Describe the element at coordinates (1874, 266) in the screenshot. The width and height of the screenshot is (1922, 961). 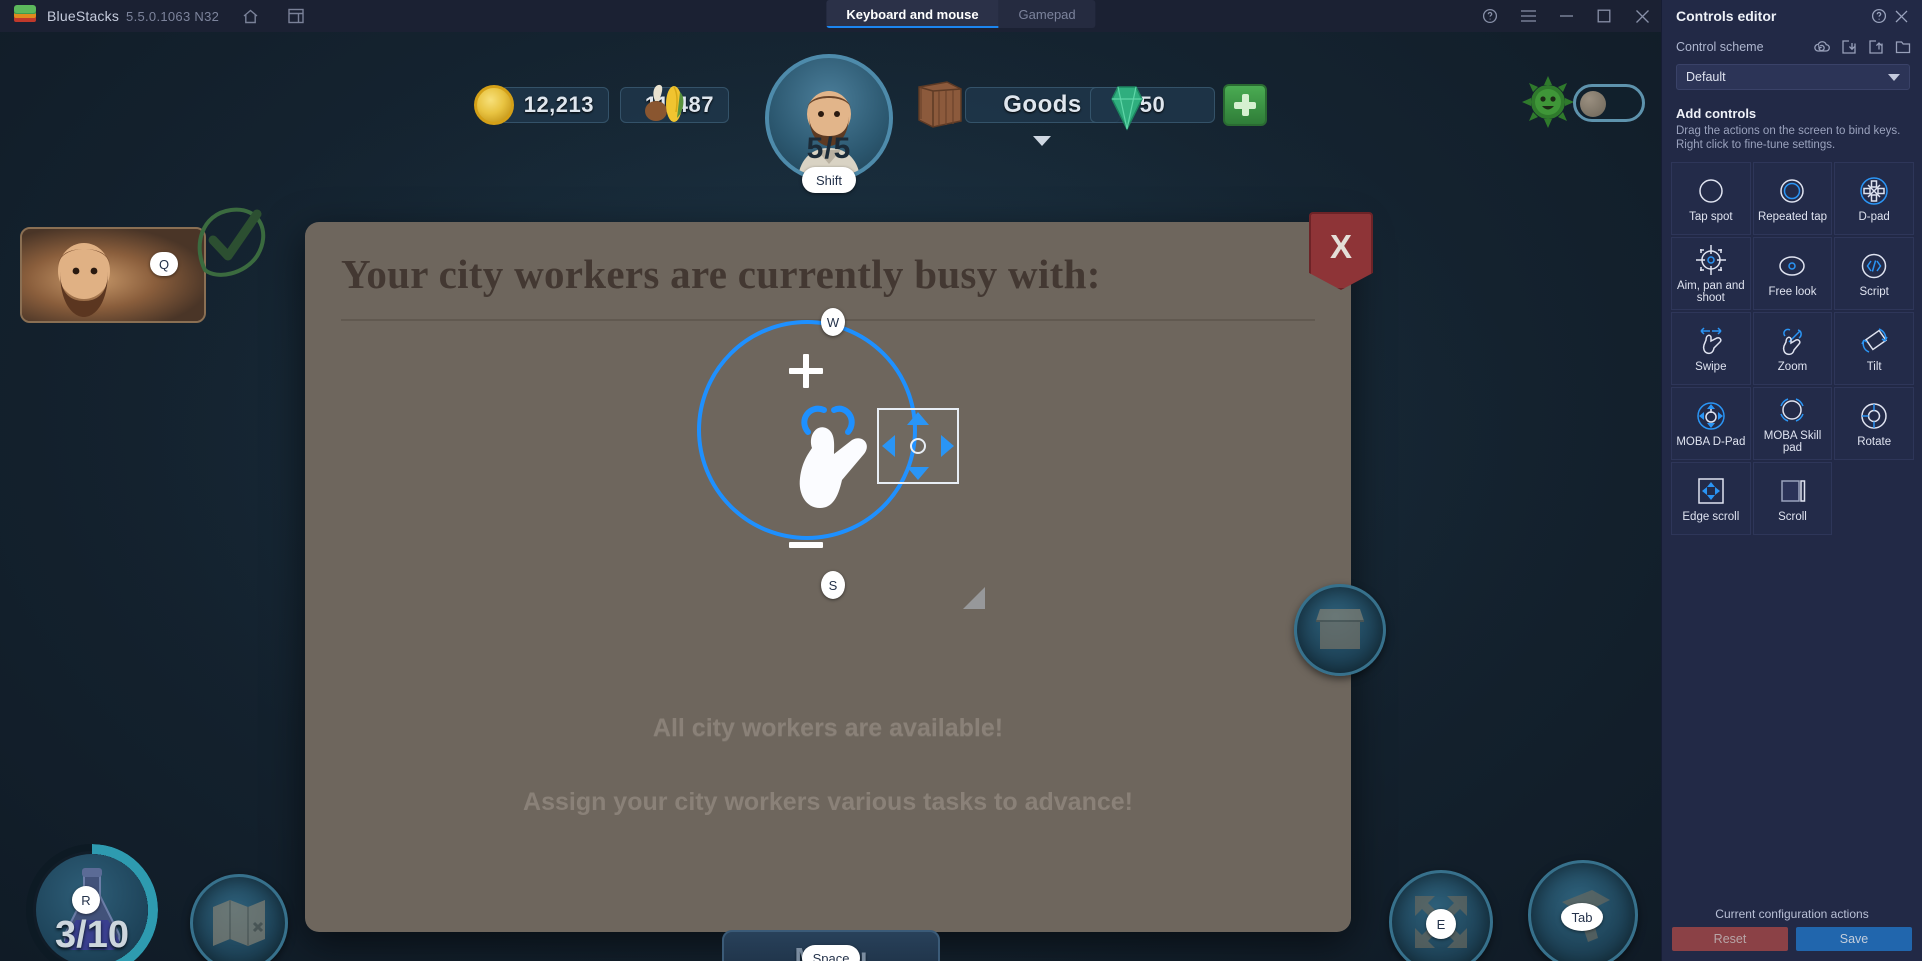
I see `script-icon` at that location.